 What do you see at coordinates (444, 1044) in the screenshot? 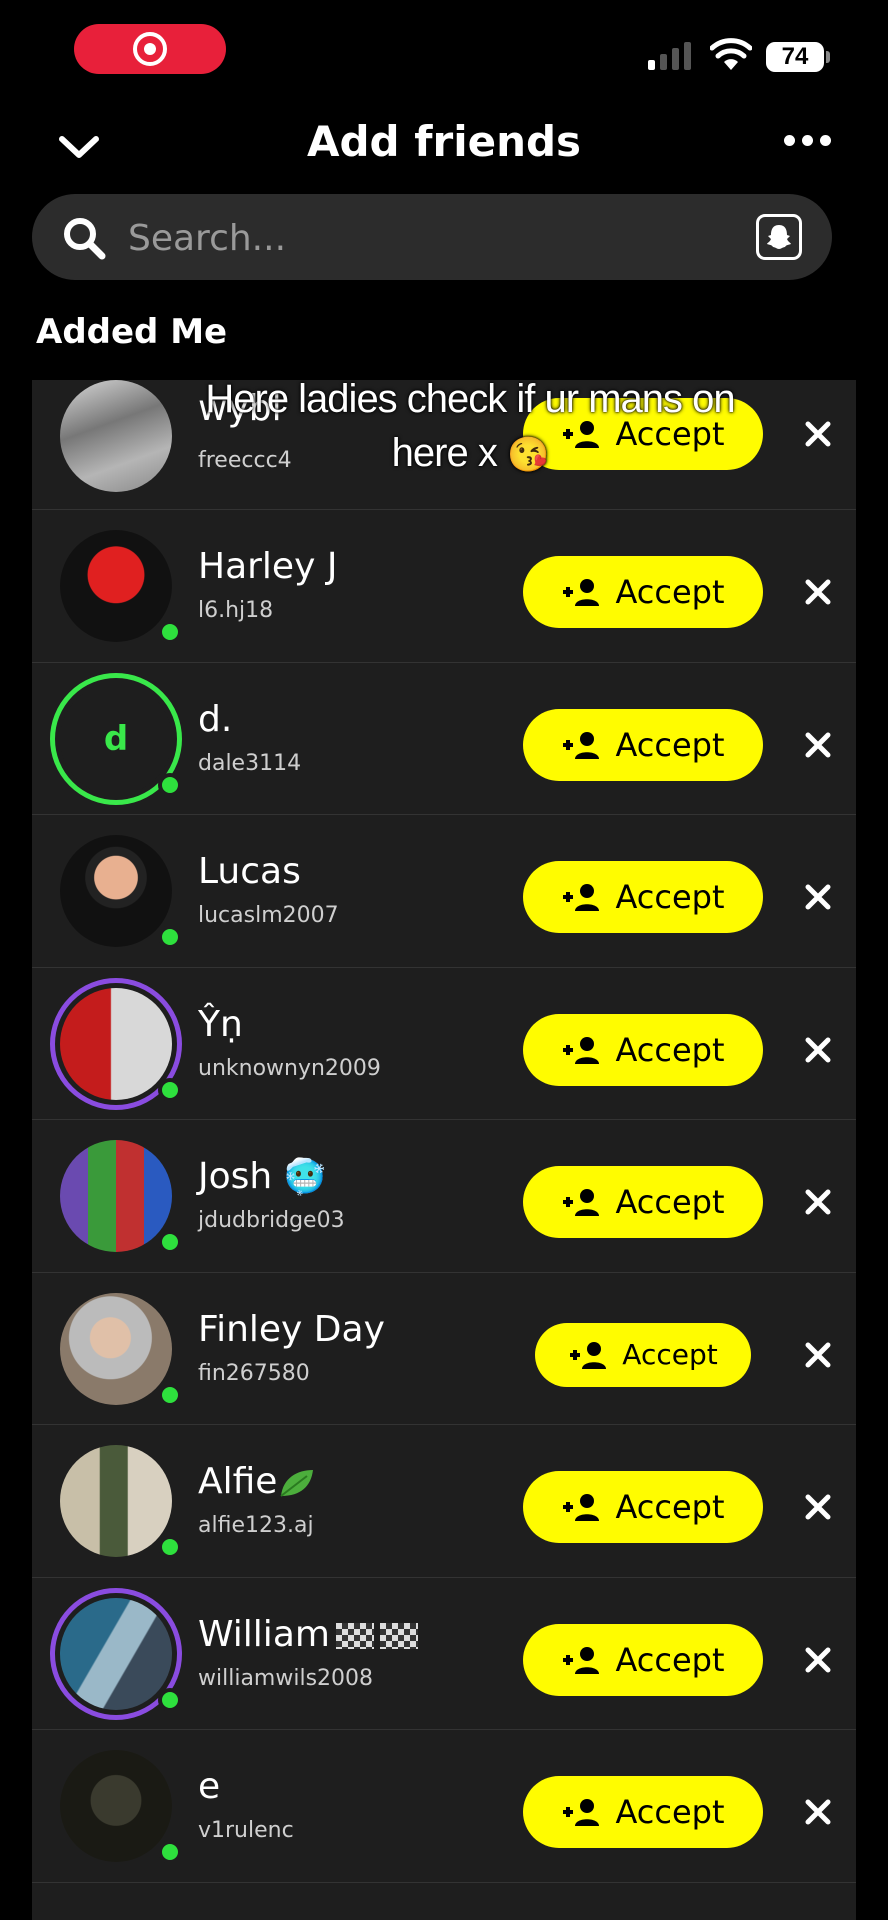
I see `list-item: Ŷṇ unknownyn2009 Accept` at bounding box center [444, 1044].